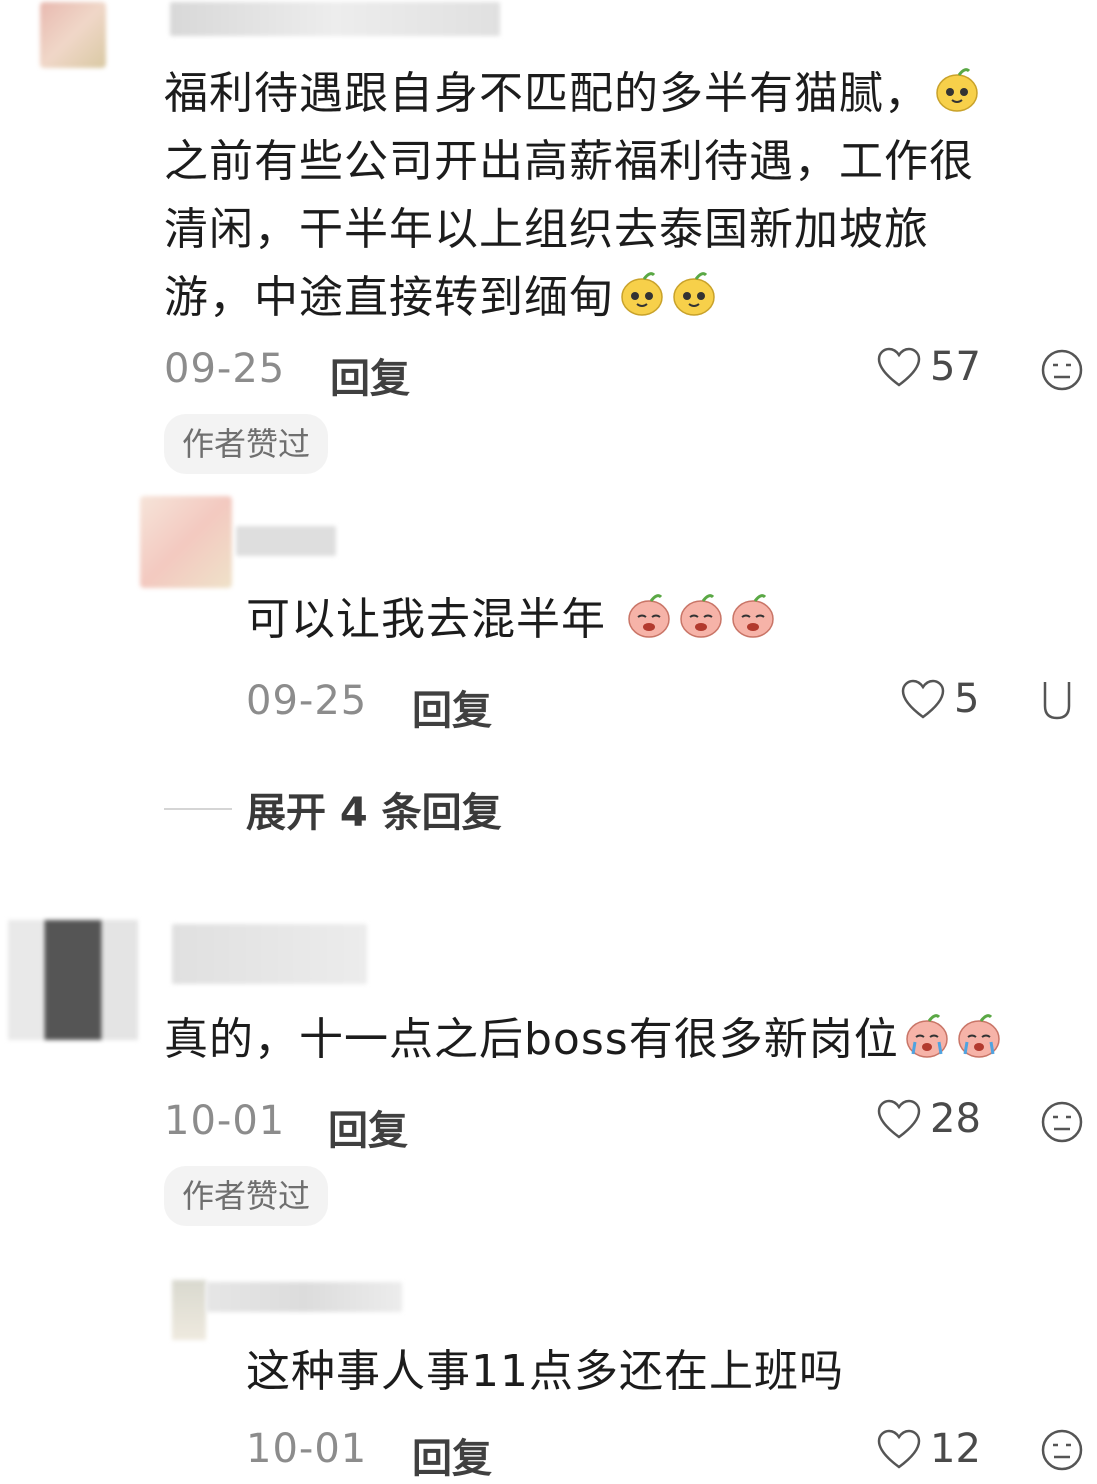 The height and width of the screenshot is (1484, 1097). What do you see at coordinates (928, 1119) in the screenshot?
I see `like-button: 28` at bounding box center [928, 1119].